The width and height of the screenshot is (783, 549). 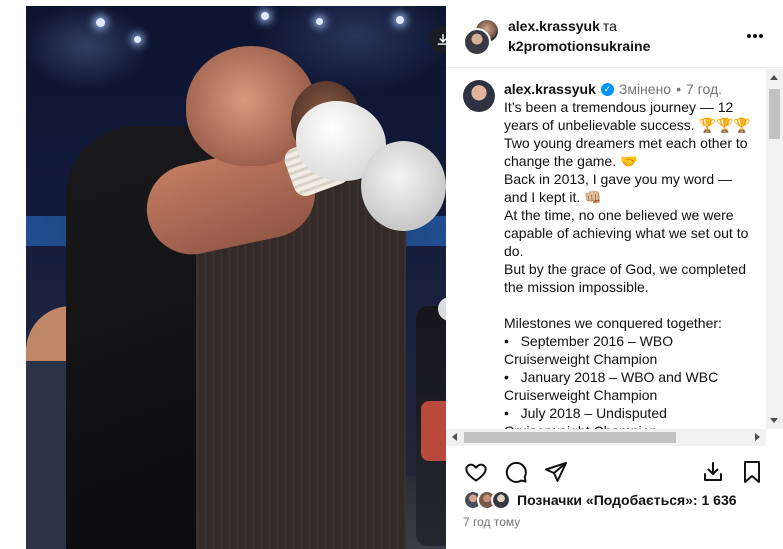 I want to click on scroll-right-arrow, so click(x=757, y=437).